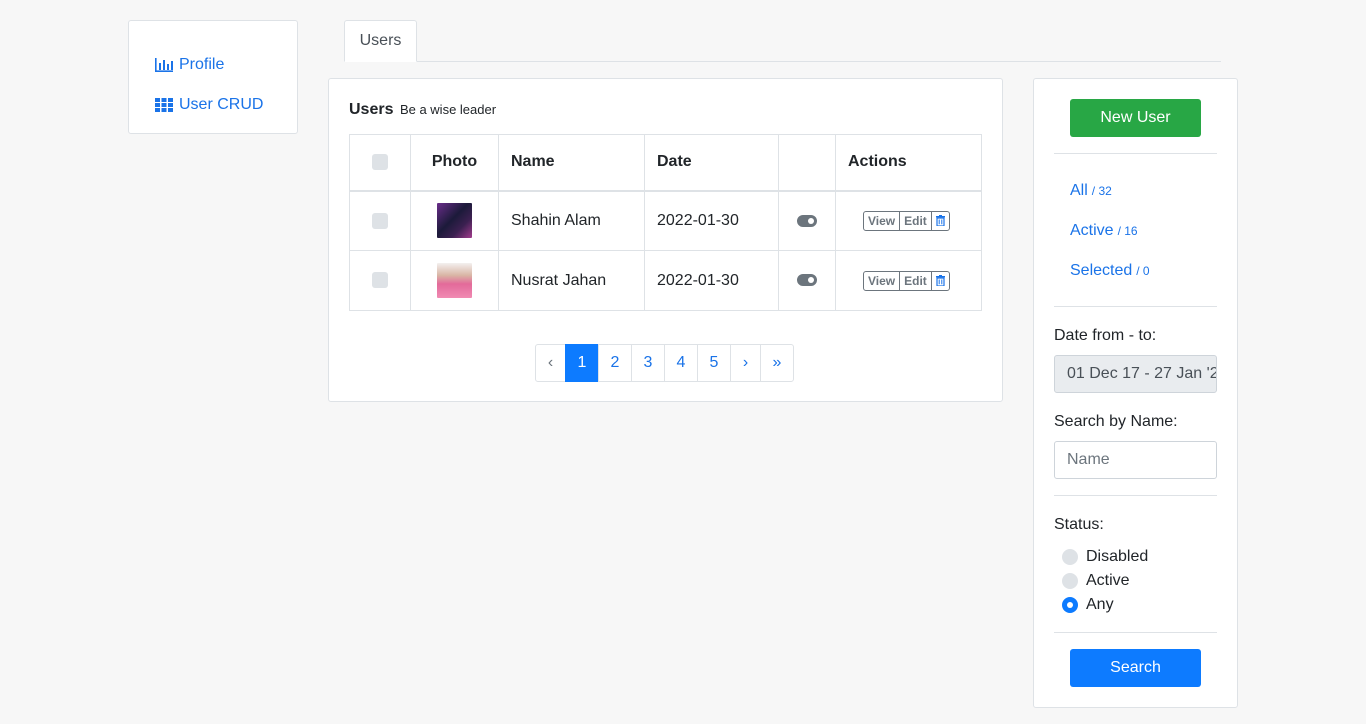 This screenshot has width=1366, height=724. I want to click on header-name: Name, so click(571, 163).